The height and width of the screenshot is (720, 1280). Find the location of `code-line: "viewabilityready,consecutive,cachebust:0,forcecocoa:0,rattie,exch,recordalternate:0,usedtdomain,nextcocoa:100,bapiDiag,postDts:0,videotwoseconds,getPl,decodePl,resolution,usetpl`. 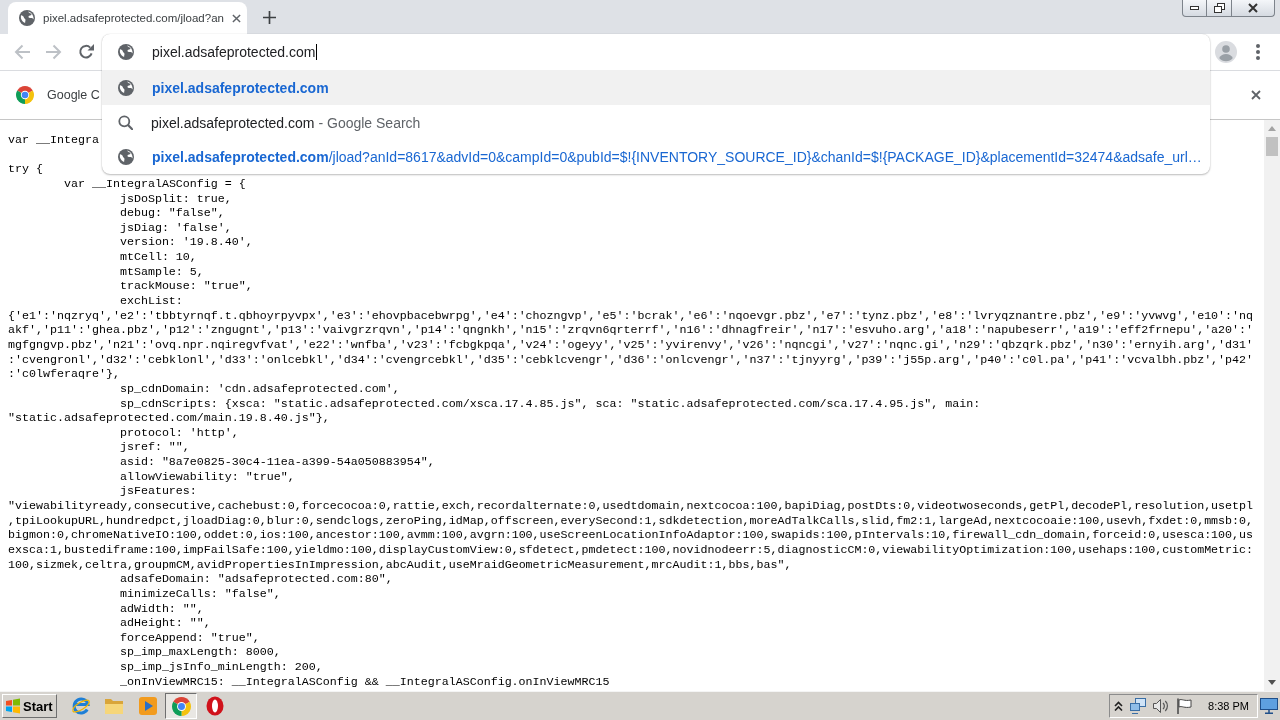

code-line: "viewabilityready,consecutive,cachebust:0,forcecocoa:0,rattie,exch,recordalternate:0,usedtdomain,nextcocoa:100,bapiDiag,postDts:0,videotwoseconds,getPl,decodePl,resolution,usetpl is located at coordinates (631, 506).